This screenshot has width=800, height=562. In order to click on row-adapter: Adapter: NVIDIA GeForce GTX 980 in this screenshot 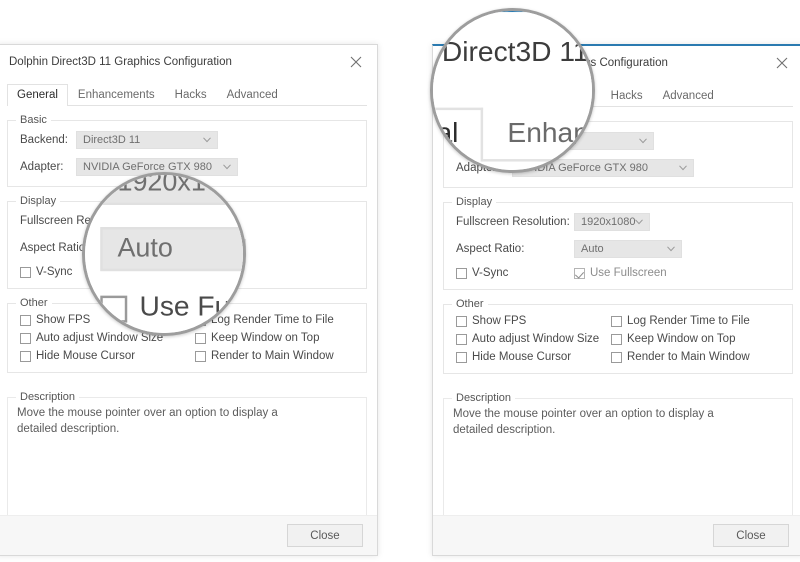, I will do `click(187, 167)`.